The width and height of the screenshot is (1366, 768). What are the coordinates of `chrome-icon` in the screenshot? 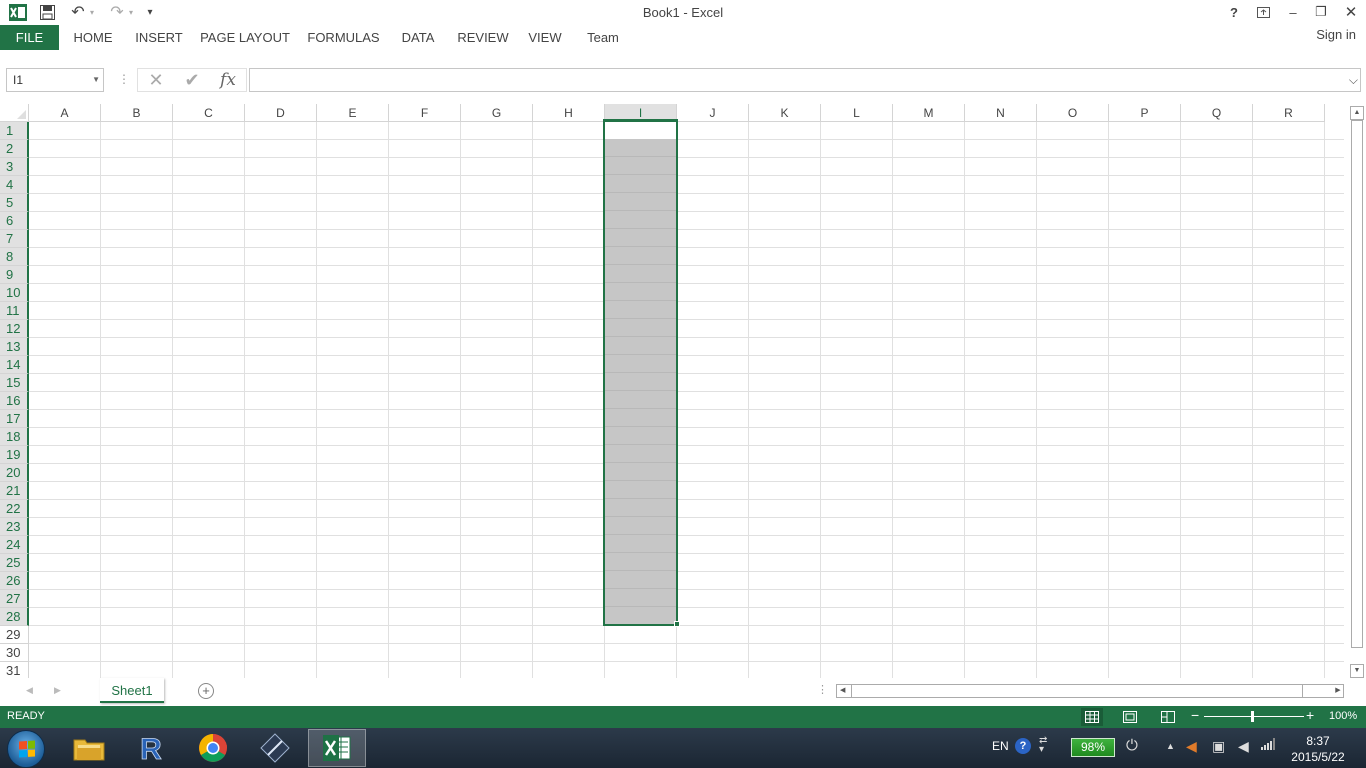 It's located at (213, 748).